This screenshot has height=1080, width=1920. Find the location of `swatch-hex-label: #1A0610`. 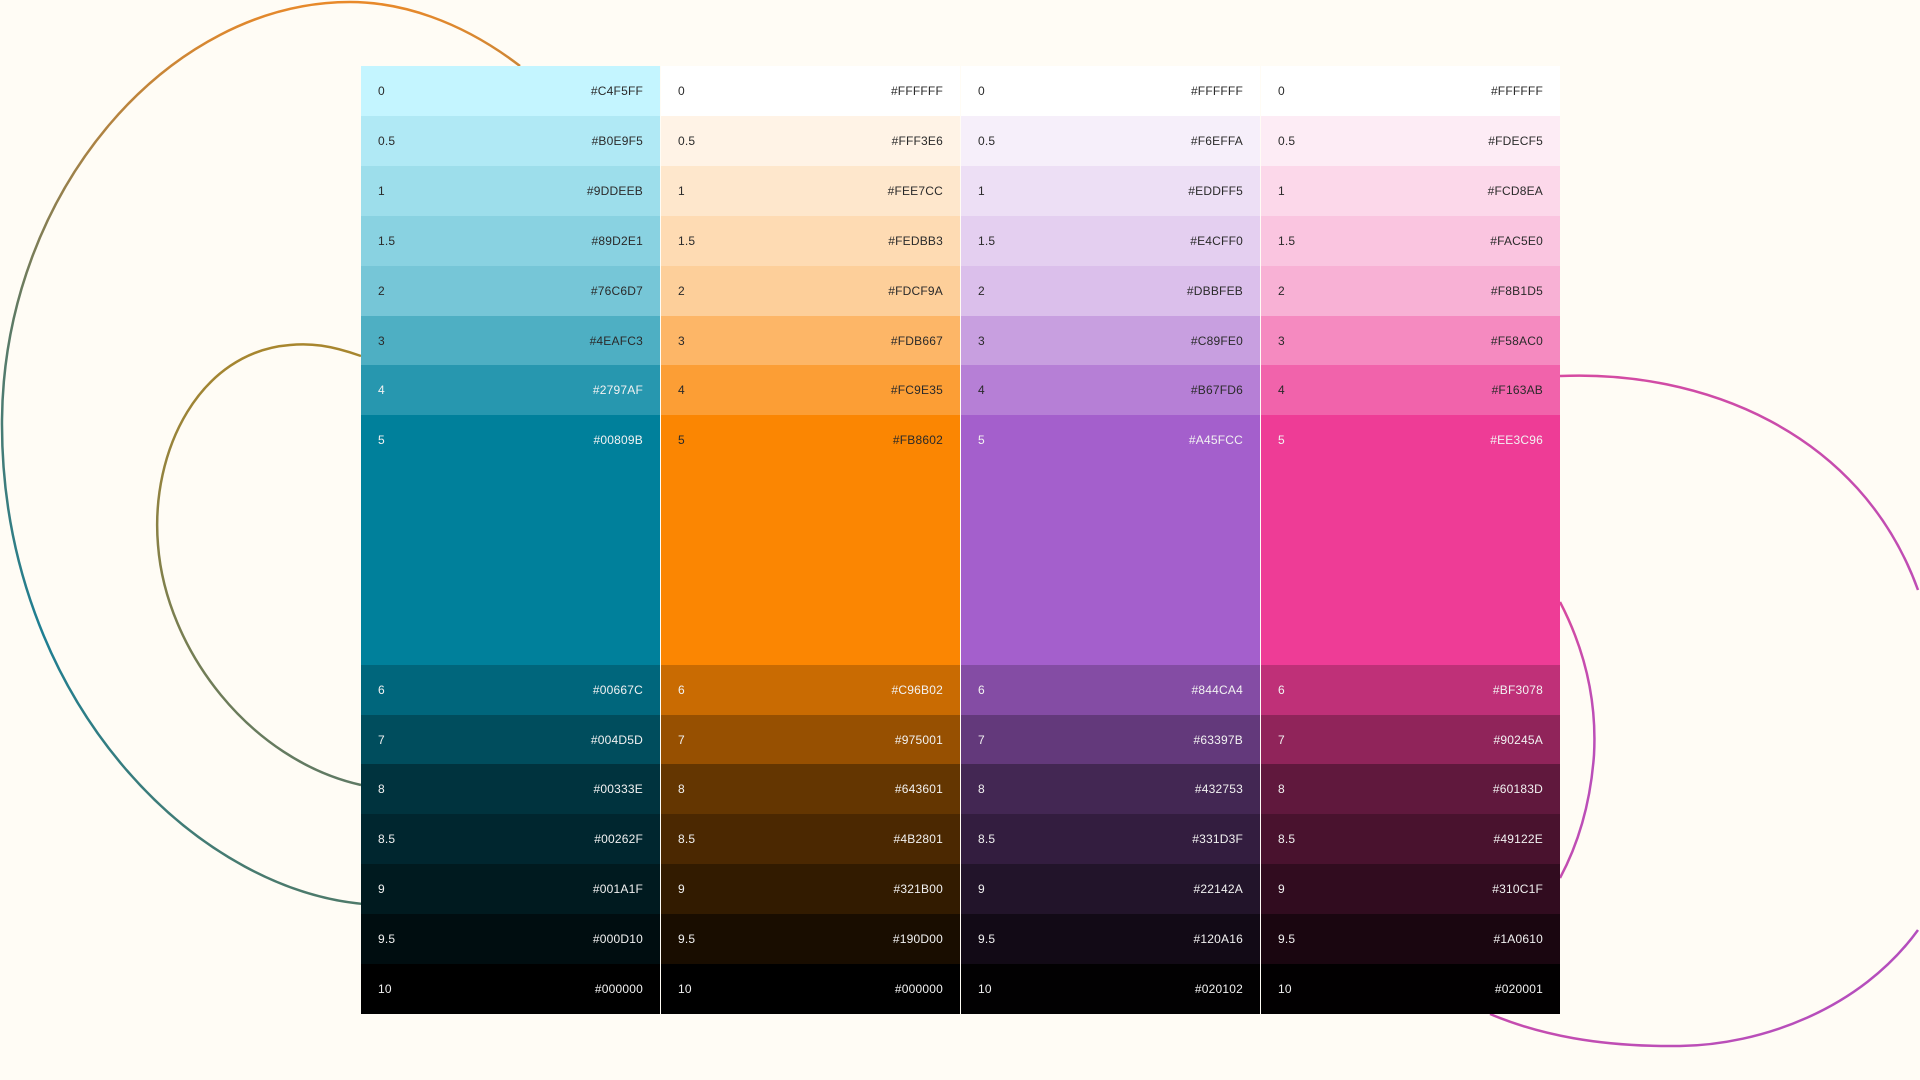

swatch-hex-label: #1A0610 is located at coordinates (1518, 939).